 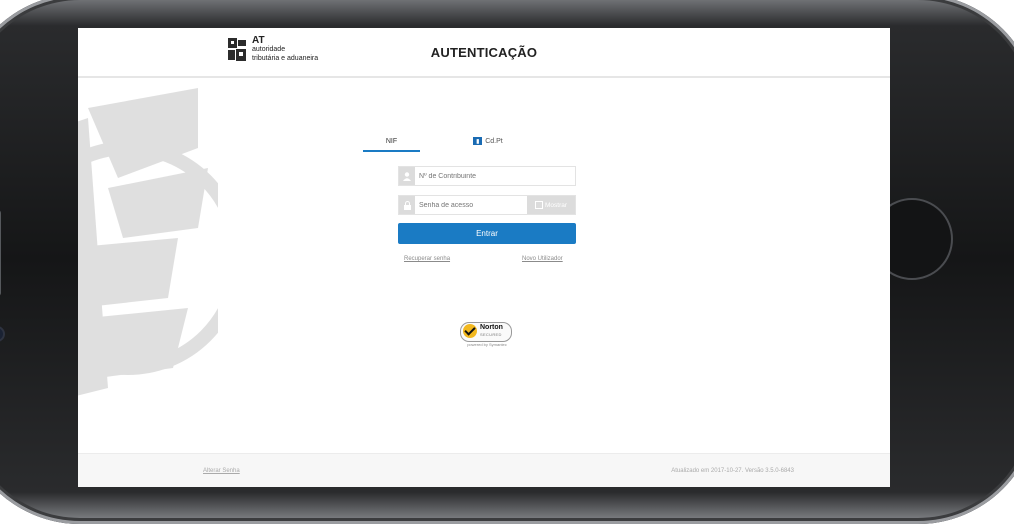 I want to click on lock-icon, so click(x=407, y=205).